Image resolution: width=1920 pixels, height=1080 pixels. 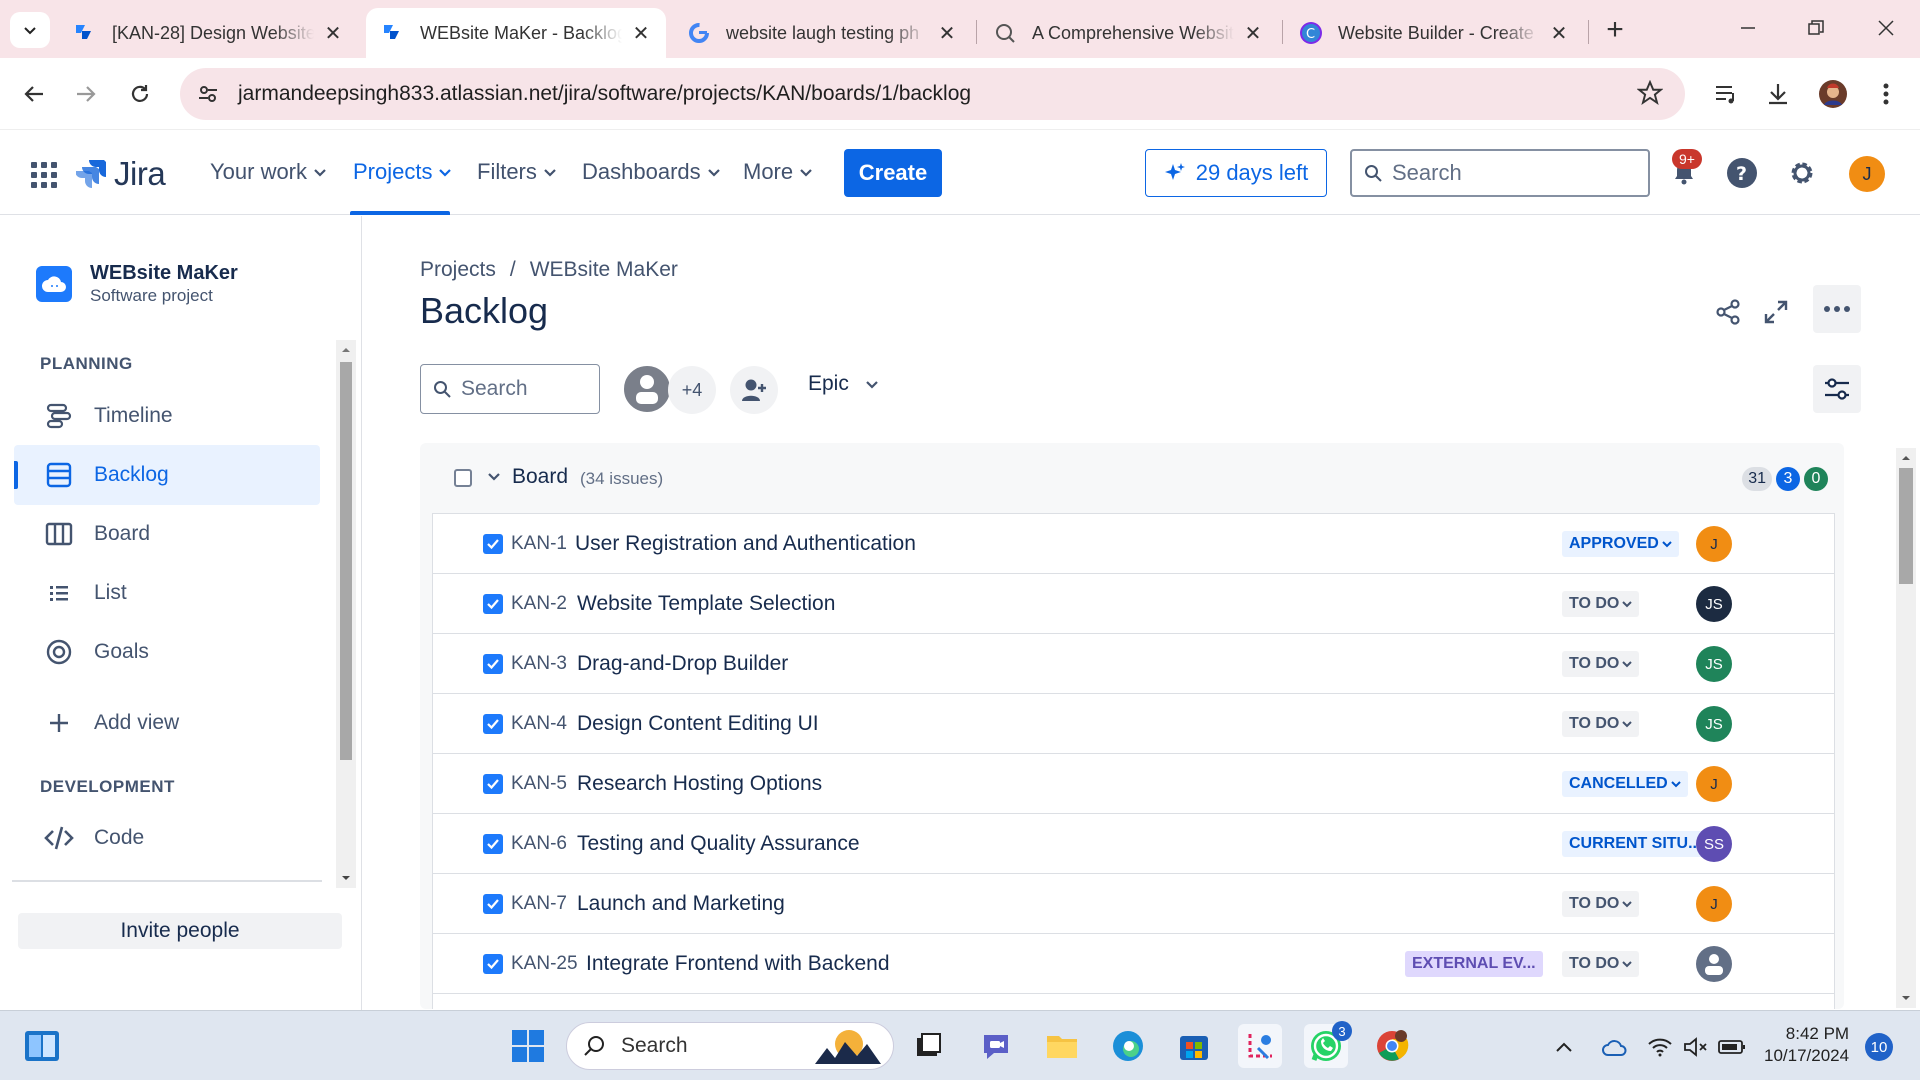 What do you see at coordinates (1620, 544) in the screenshot?
I see `issue-status-dropdown: APPROVED` at bounding box center [1620, 544].